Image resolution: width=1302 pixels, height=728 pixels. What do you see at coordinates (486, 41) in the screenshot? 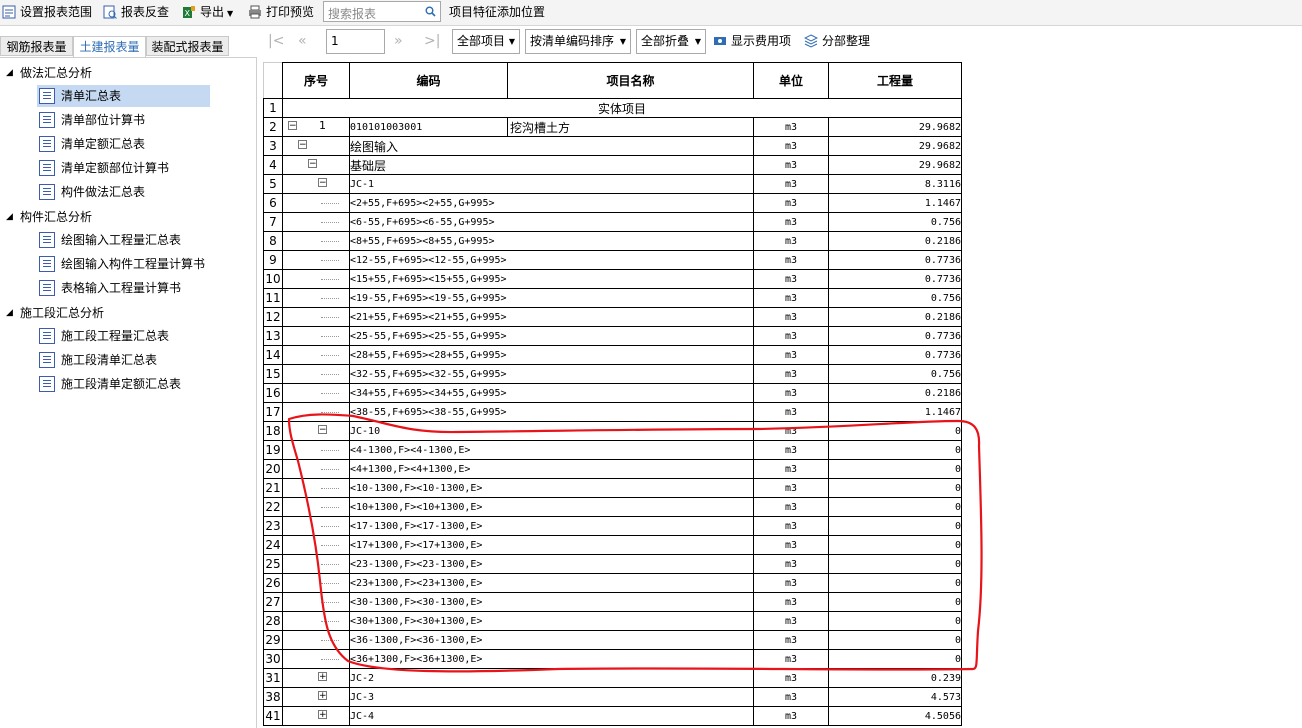
I see `scope-dropdown: 全部项目 ▼` at bounding box center [486, 41].